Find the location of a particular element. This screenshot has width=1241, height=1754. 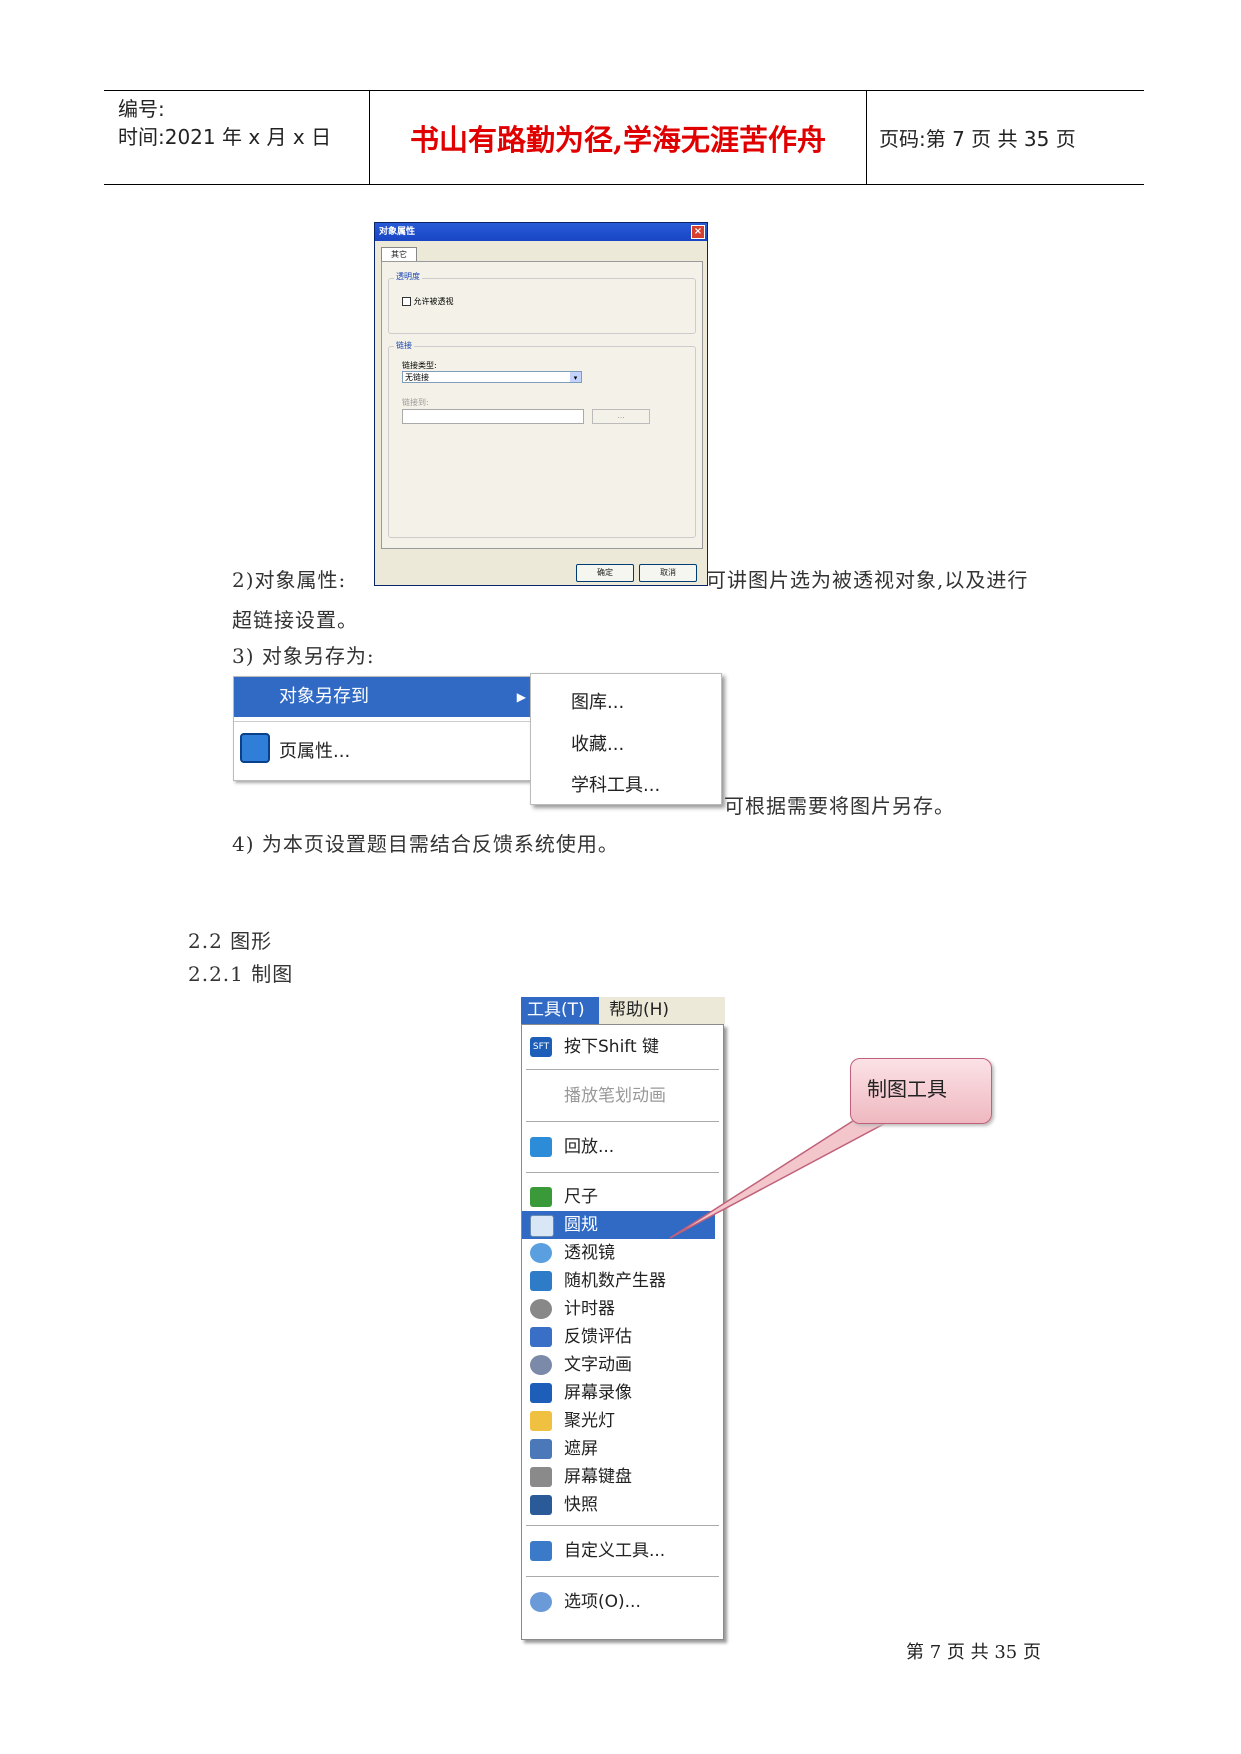

header-left: 编号: 时间:2021 年 x 月 x 日 is located at coordinates (237, 137).